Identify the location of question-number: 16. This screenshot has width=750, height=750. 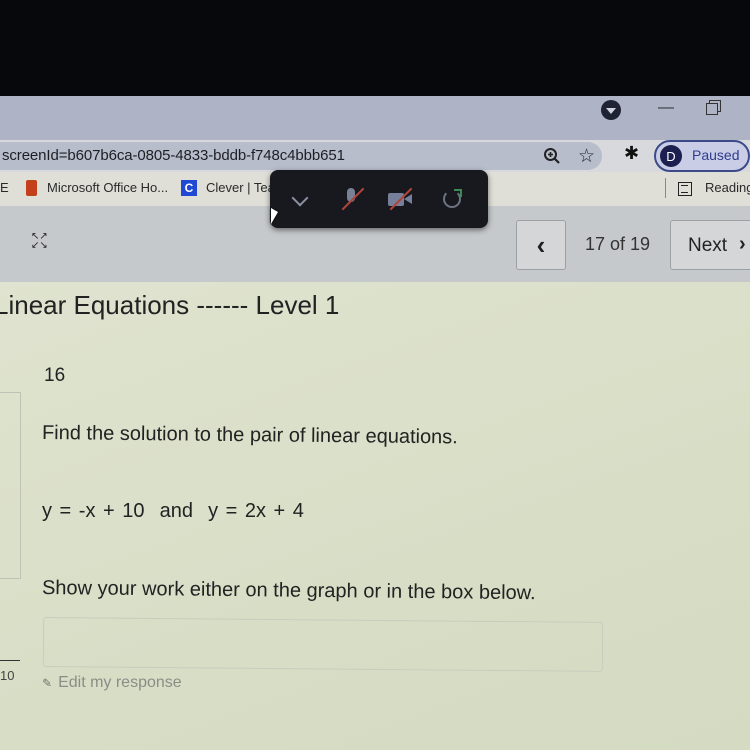
(55, 375).